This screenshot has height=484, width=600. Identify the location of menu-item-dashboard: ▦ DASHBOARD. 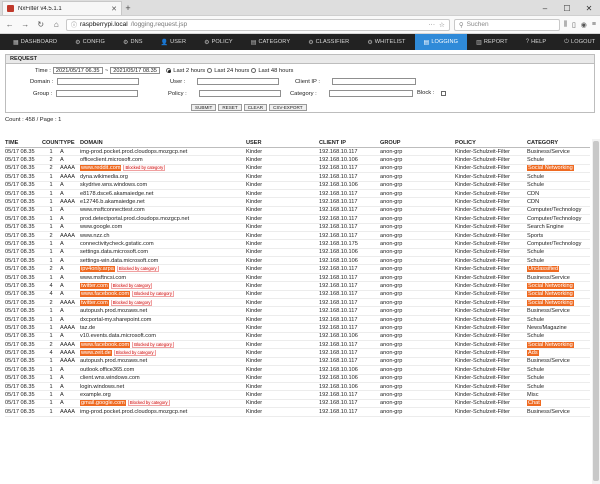
(35, 42).